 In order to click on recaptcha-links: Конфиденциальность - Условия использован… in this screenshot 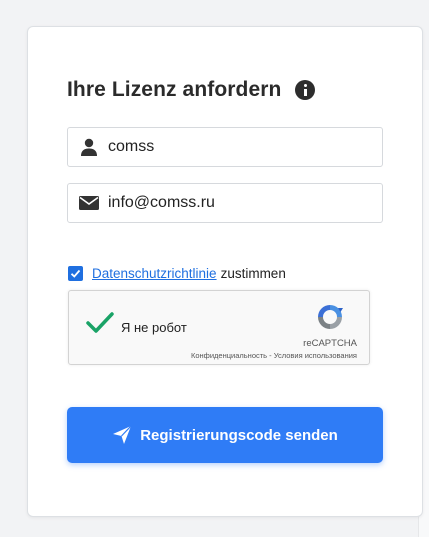, I will do `click(274, 355)`.